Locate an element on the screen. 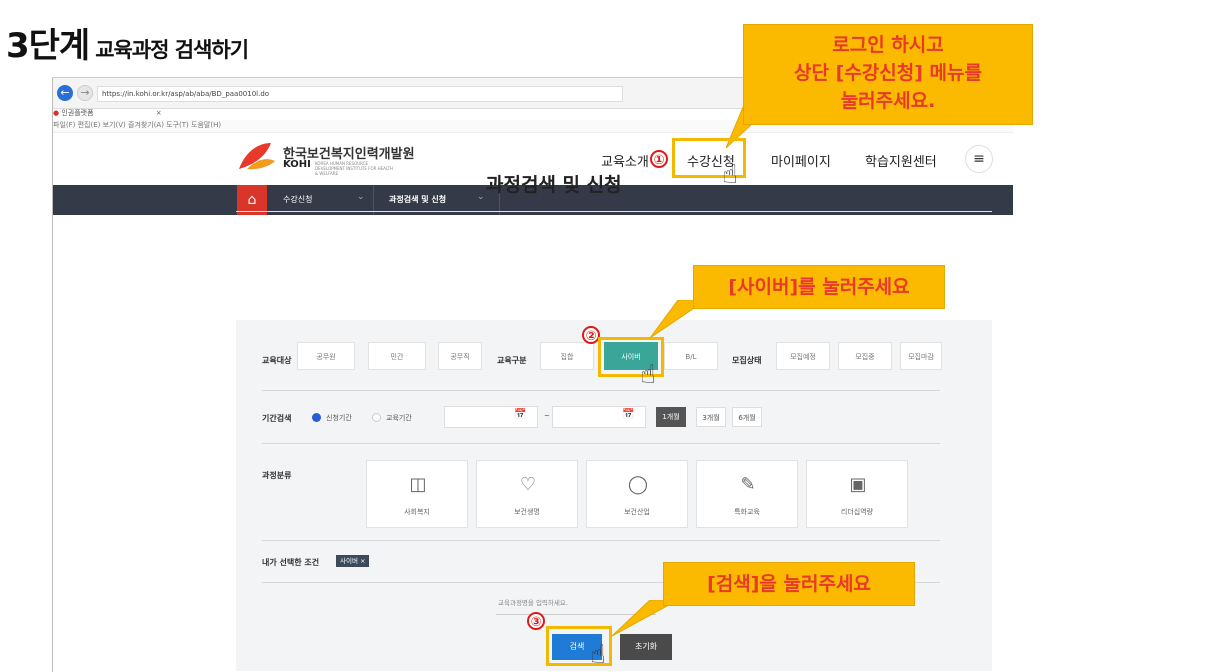  breadcrumb-item-apply: 수강신청 is located at coordinates (297, 199).